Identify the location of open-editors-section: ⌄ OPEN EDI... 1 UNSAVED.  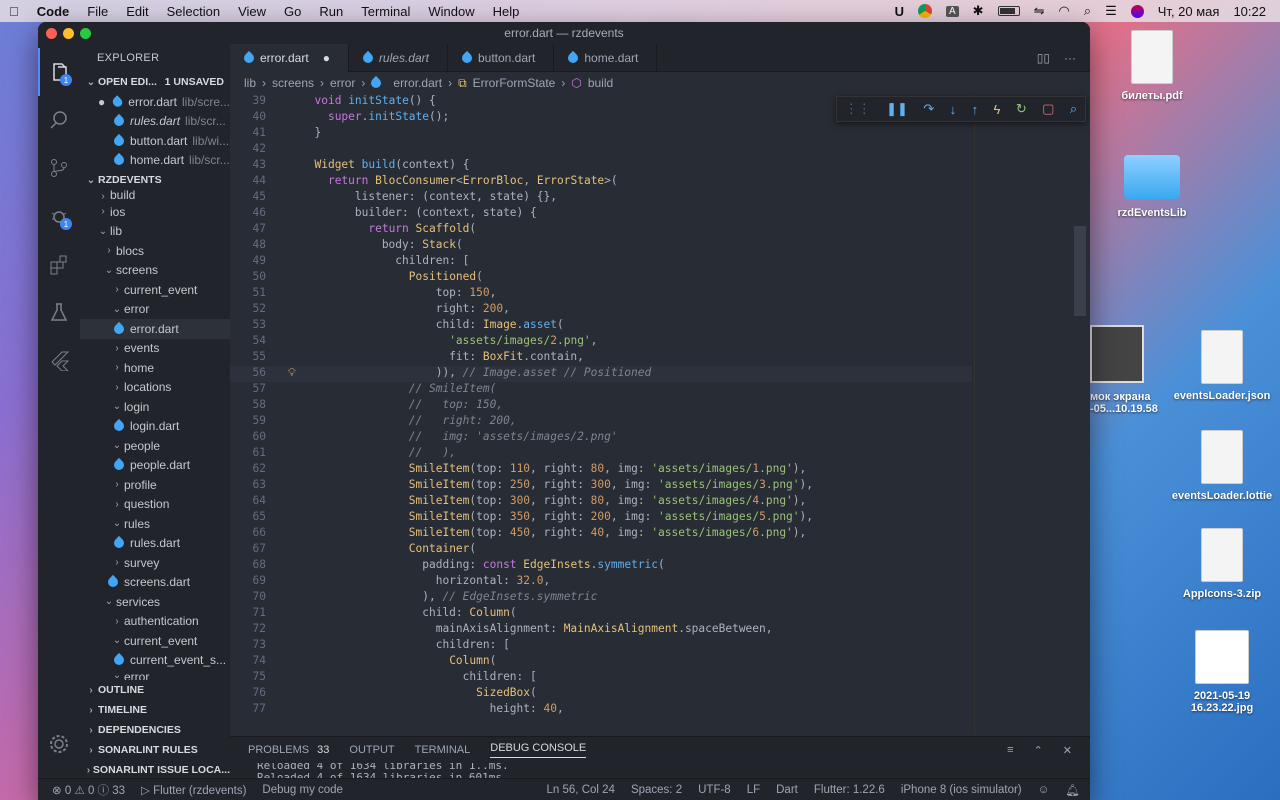
(155, 82).